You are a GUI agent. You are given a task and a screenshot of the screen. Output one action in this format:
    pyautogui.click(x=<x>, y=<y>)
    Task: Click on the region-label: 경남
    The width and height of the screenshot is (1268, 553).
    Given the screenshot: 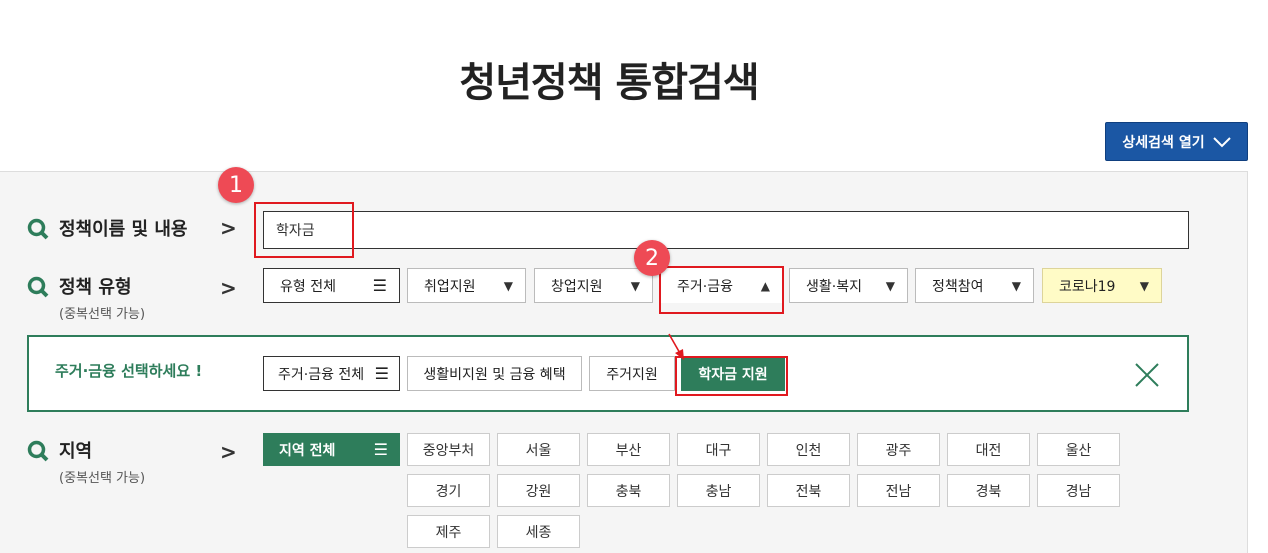 What is the action you would take?
    pyautogui.click(x=1078, y=491)
    